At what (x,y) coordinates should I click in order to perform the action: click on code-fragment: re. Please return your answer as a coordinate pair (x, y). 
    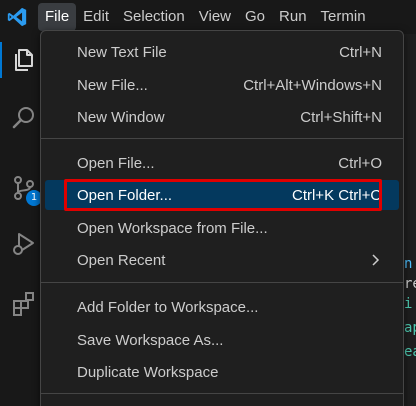
    Looking at the image, I should click on (410, 284).